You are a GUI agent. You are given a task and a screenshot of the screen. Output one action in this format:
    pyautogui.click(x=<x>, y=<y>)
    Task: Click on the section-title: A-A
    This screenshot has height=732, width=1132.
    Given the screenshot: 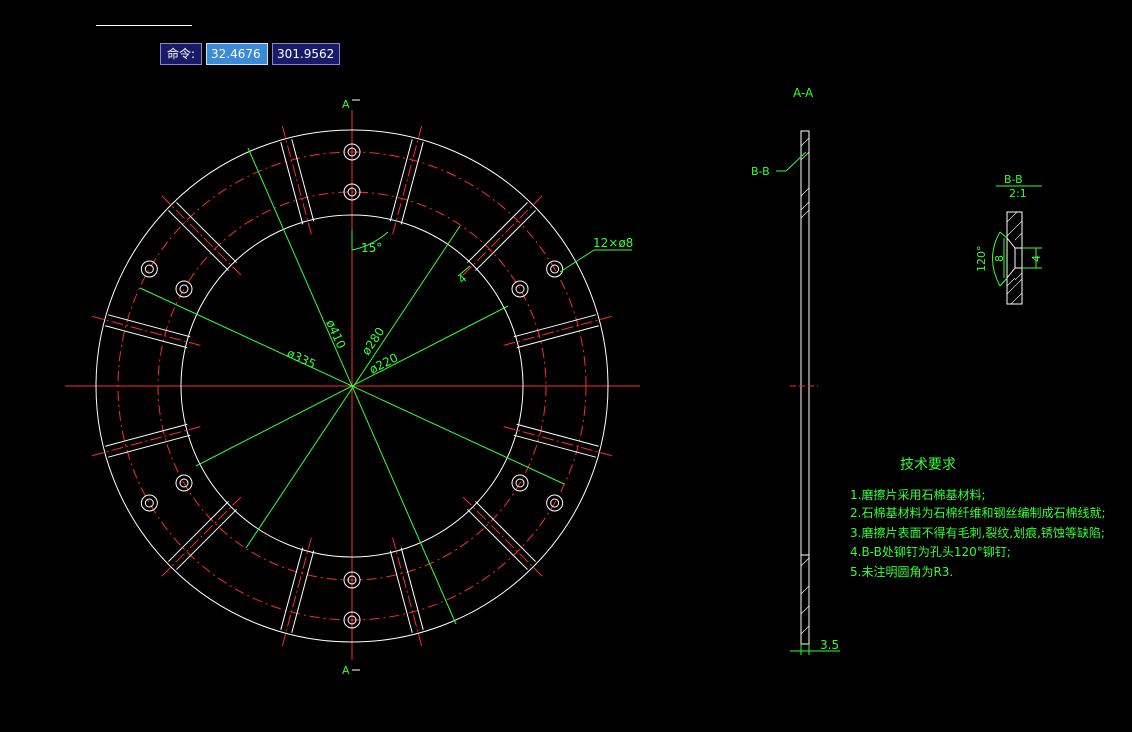 What is the action you would take?
    pyautogui.click(x=803, y=93)
    